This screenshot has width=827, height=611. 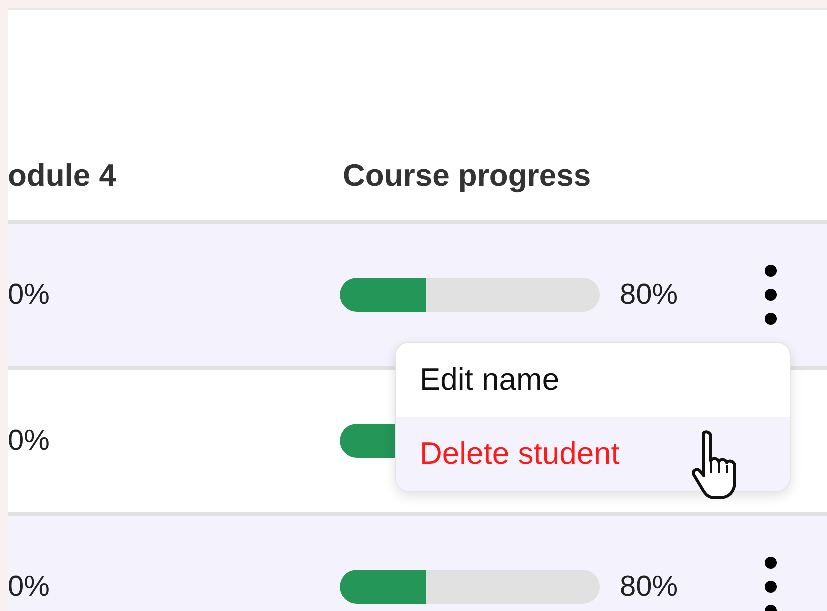 What do you see at coordinates (593, 454) in the screenshot?
I see `menu-item: Delete student` at bounding box center [593, 454].